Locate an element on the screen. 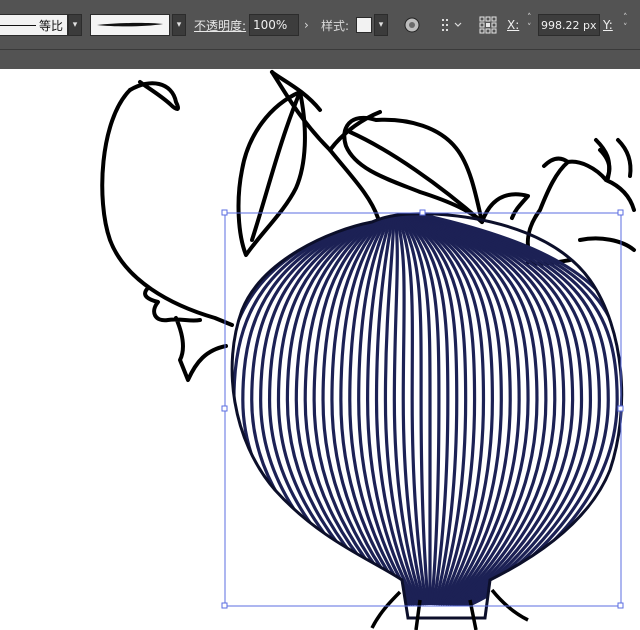  x-coordinate-label: X: is located at coordinates (513, 25).